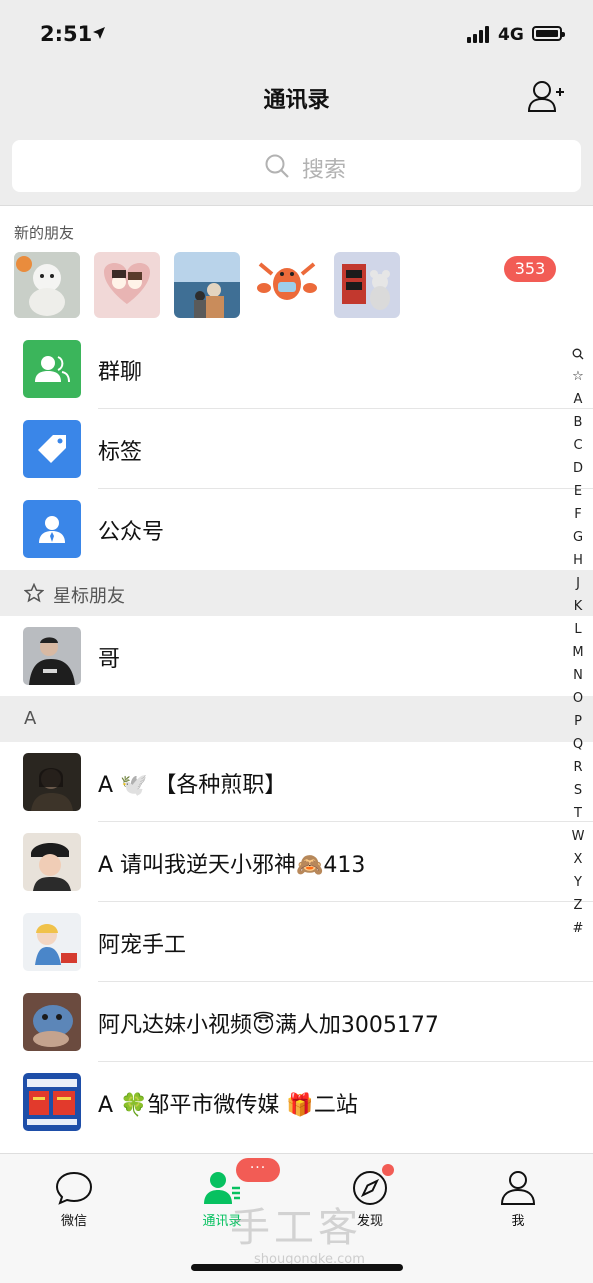  I want to click on contact-name: A 🕊️ 【各种煎职】, so click(192, 785).